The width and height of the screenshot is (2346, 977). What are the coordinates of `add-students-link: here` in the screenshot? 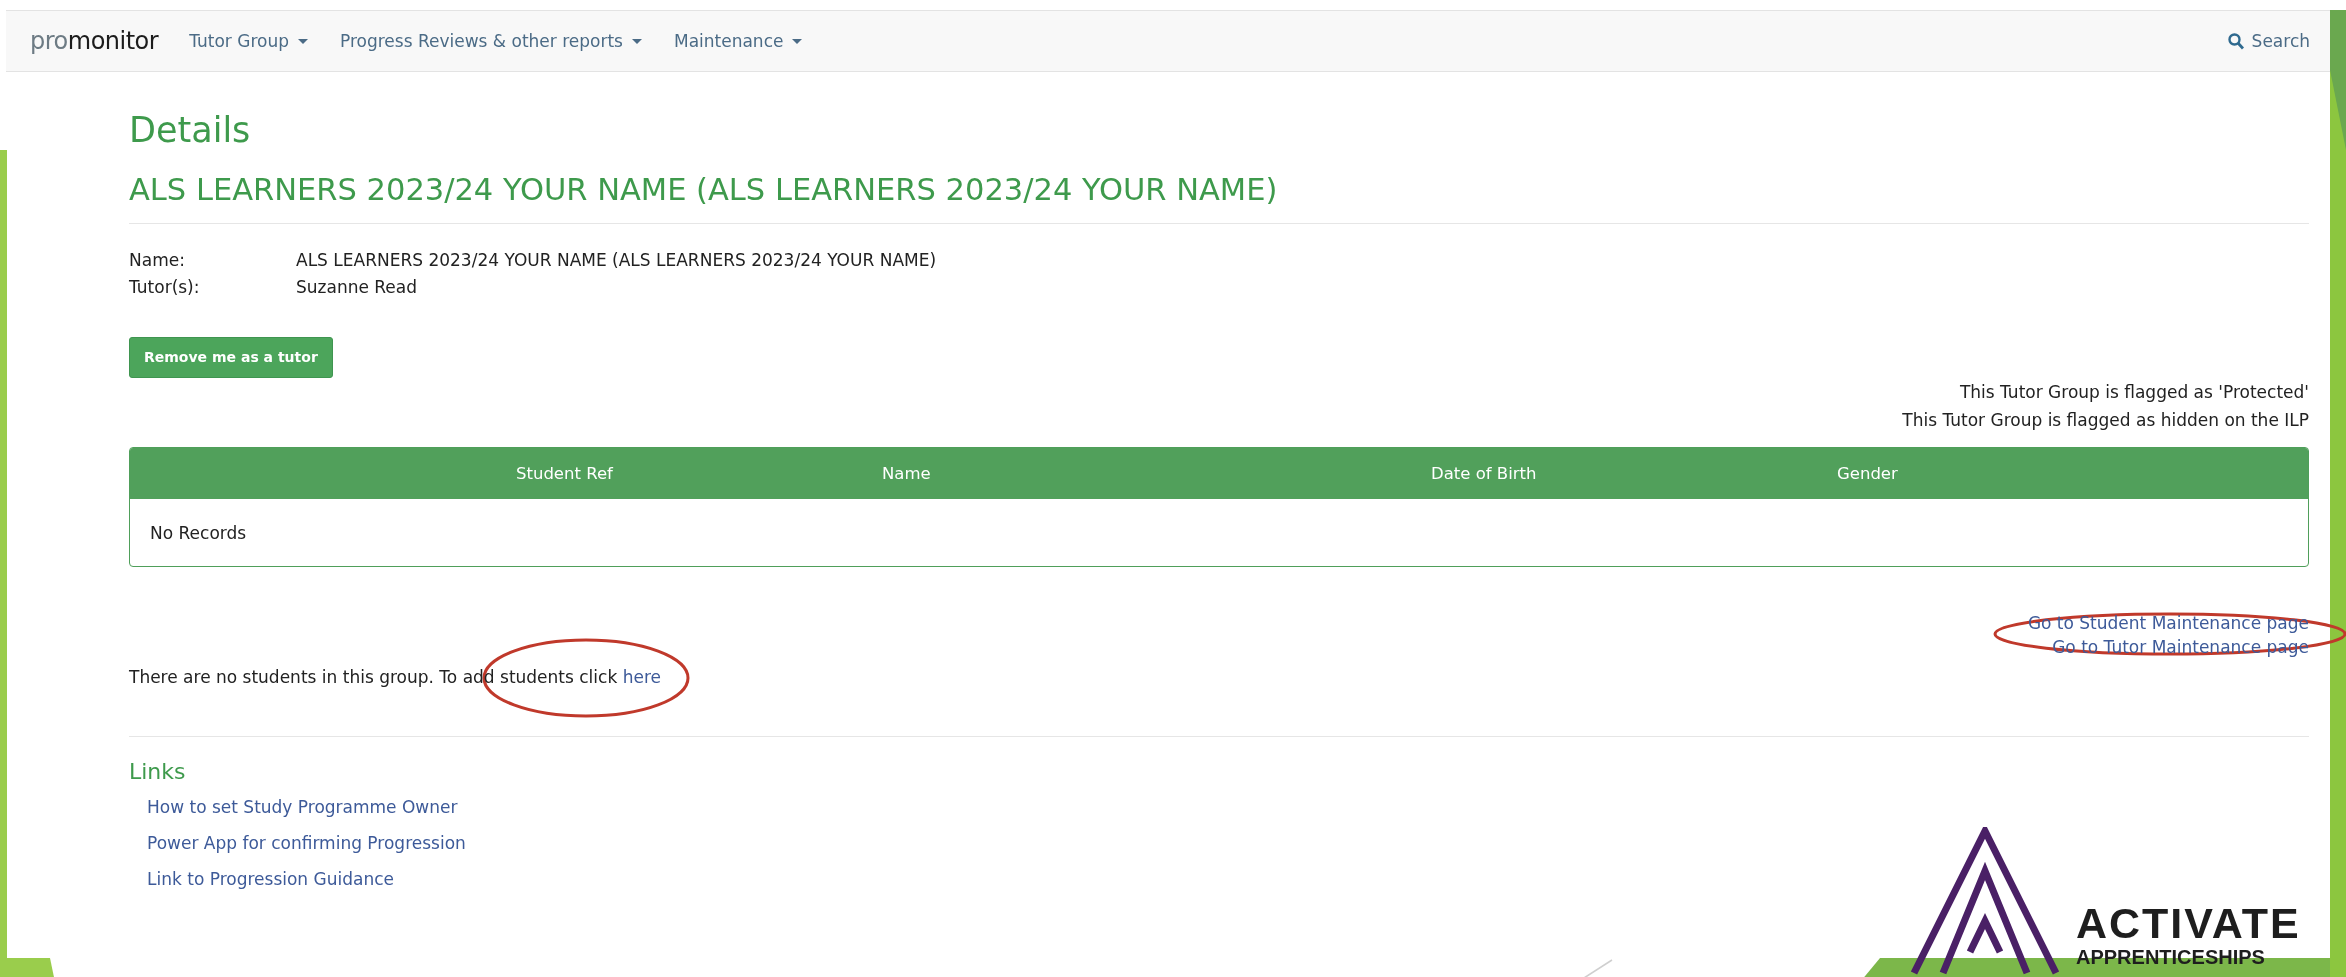 It's located at (641, 677).